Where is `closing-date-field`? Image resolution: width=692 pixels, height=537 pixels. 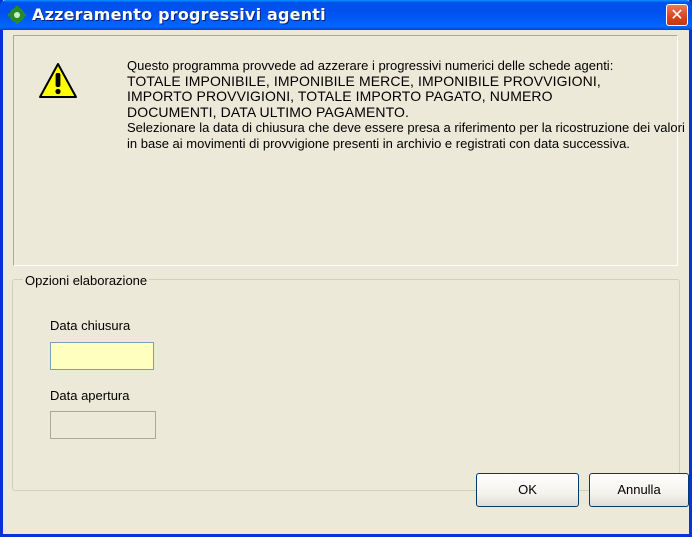
closing-date-field is located at coordinates (102, 356).